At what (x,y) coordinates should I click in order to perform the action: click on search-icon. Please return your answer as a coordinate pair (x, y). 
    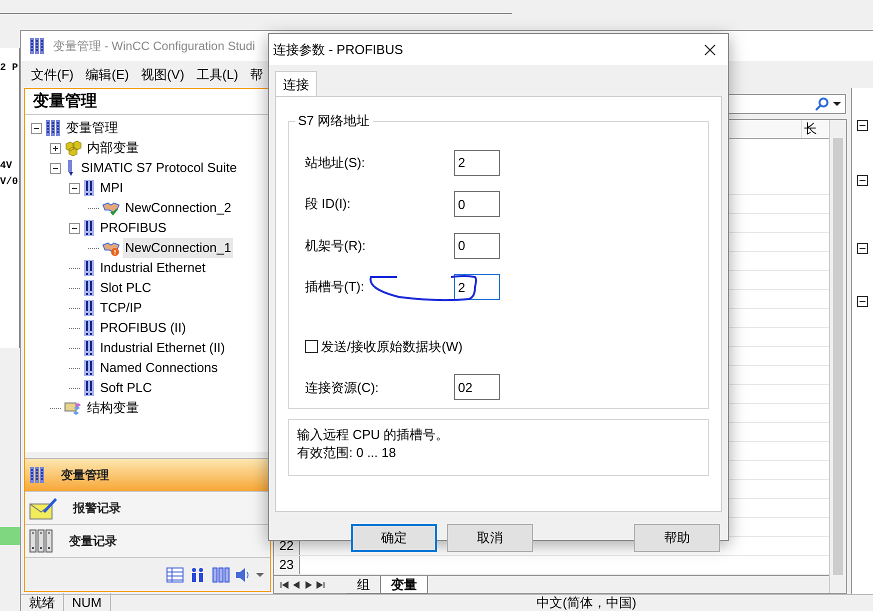
    Looking at the image, I should click on (822, 103).